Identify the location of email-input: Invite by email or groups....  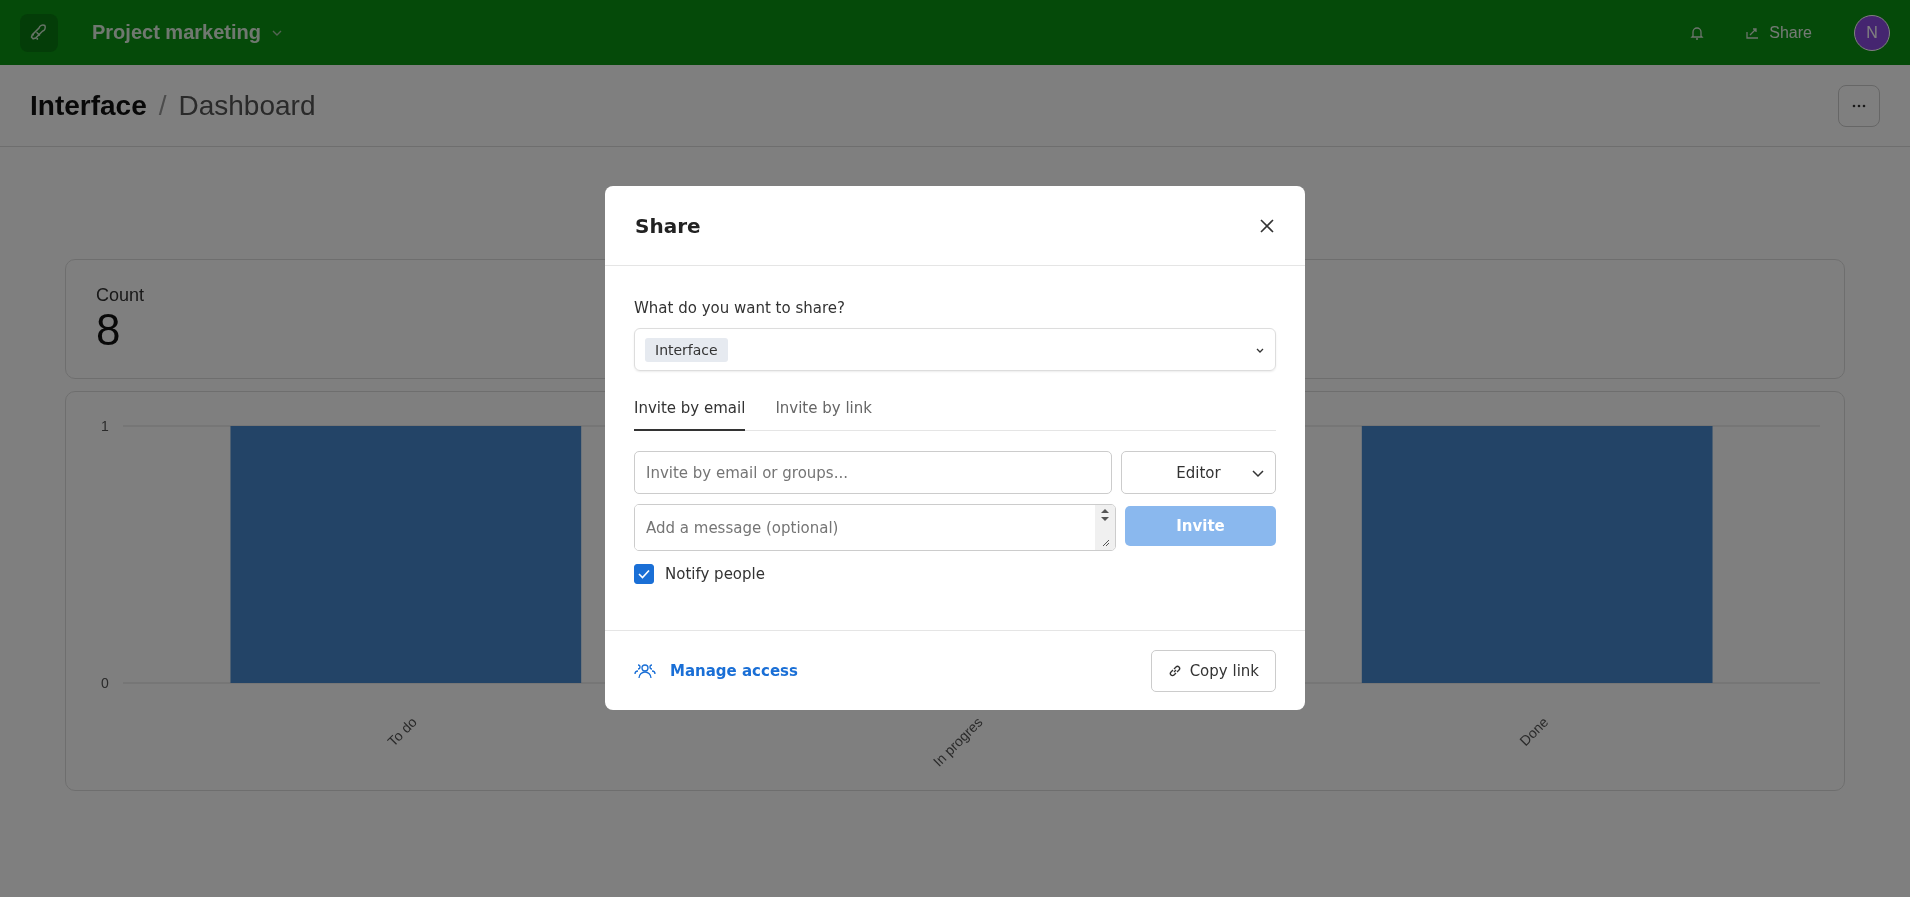
(873, 472).